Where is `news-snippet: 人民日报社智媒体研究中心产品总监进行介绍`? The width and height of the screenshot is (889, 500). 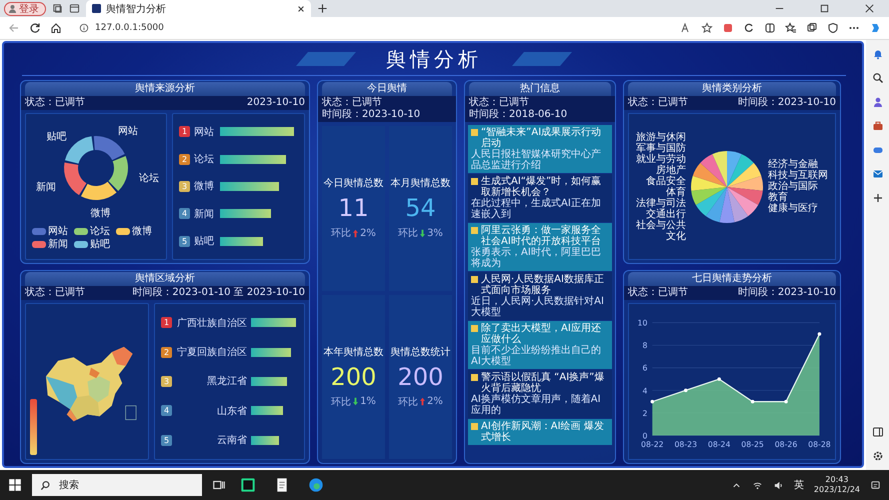
news-snippet: 人民日报社智媒体研究中心产品总监进行介绍 is located at coordinates (536, 160).